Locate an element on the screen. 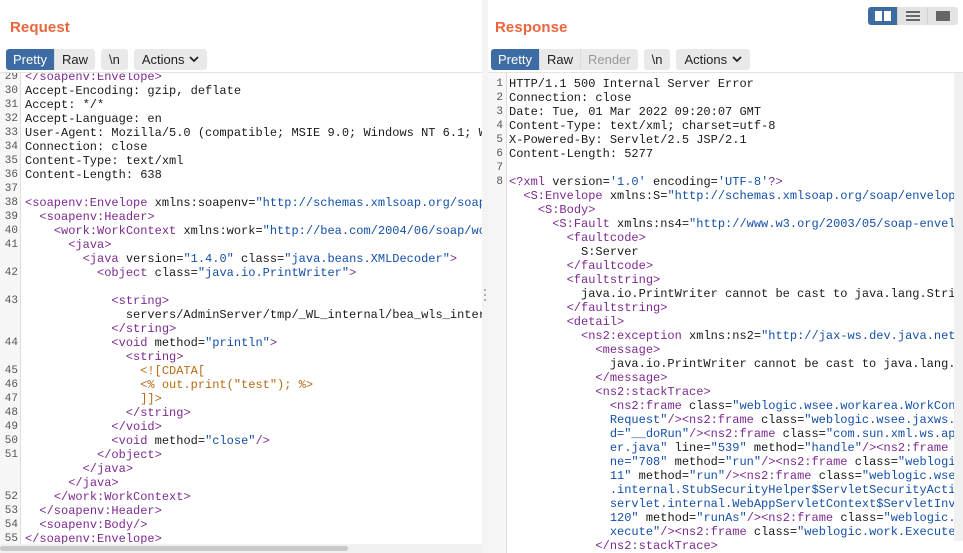 Image resolution: width=963 pixels, height=553 pixels. response-actions-label: Actions is located at coordinates (706, 59).